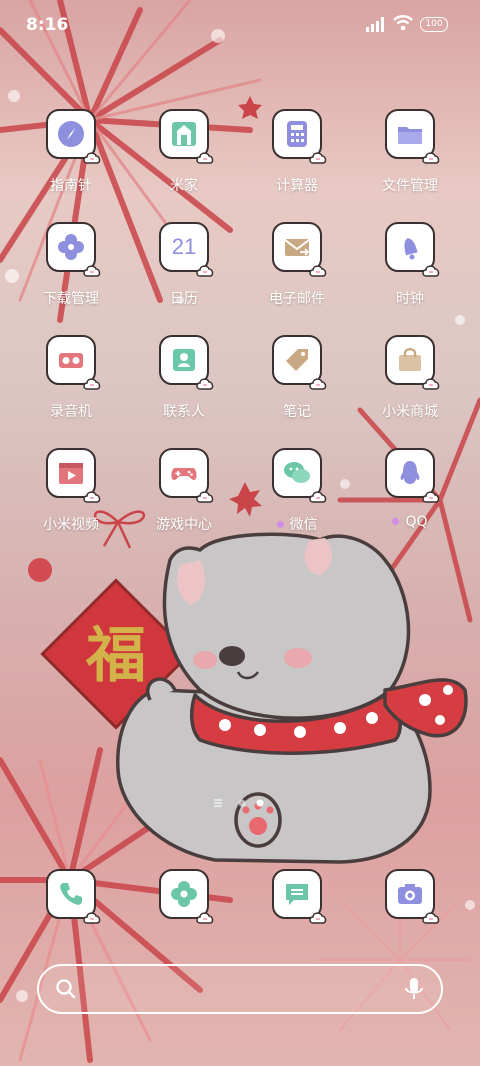  I want to click on wechat-icon, so click(297, 472).